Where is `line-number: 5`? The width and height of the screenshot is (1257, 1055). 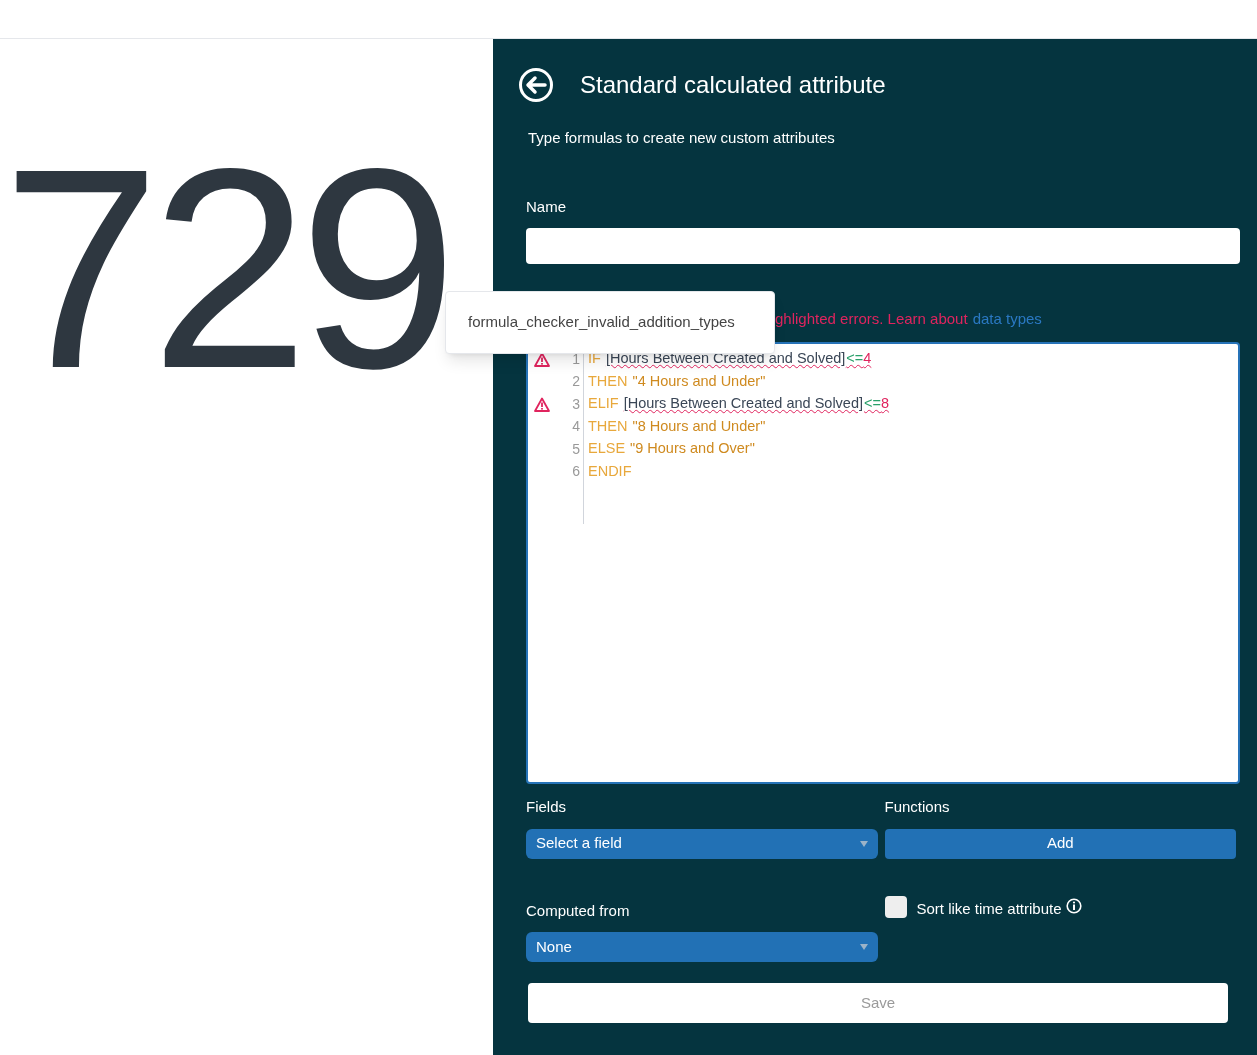 line-number: 5 is located at coordinates (576, 449).